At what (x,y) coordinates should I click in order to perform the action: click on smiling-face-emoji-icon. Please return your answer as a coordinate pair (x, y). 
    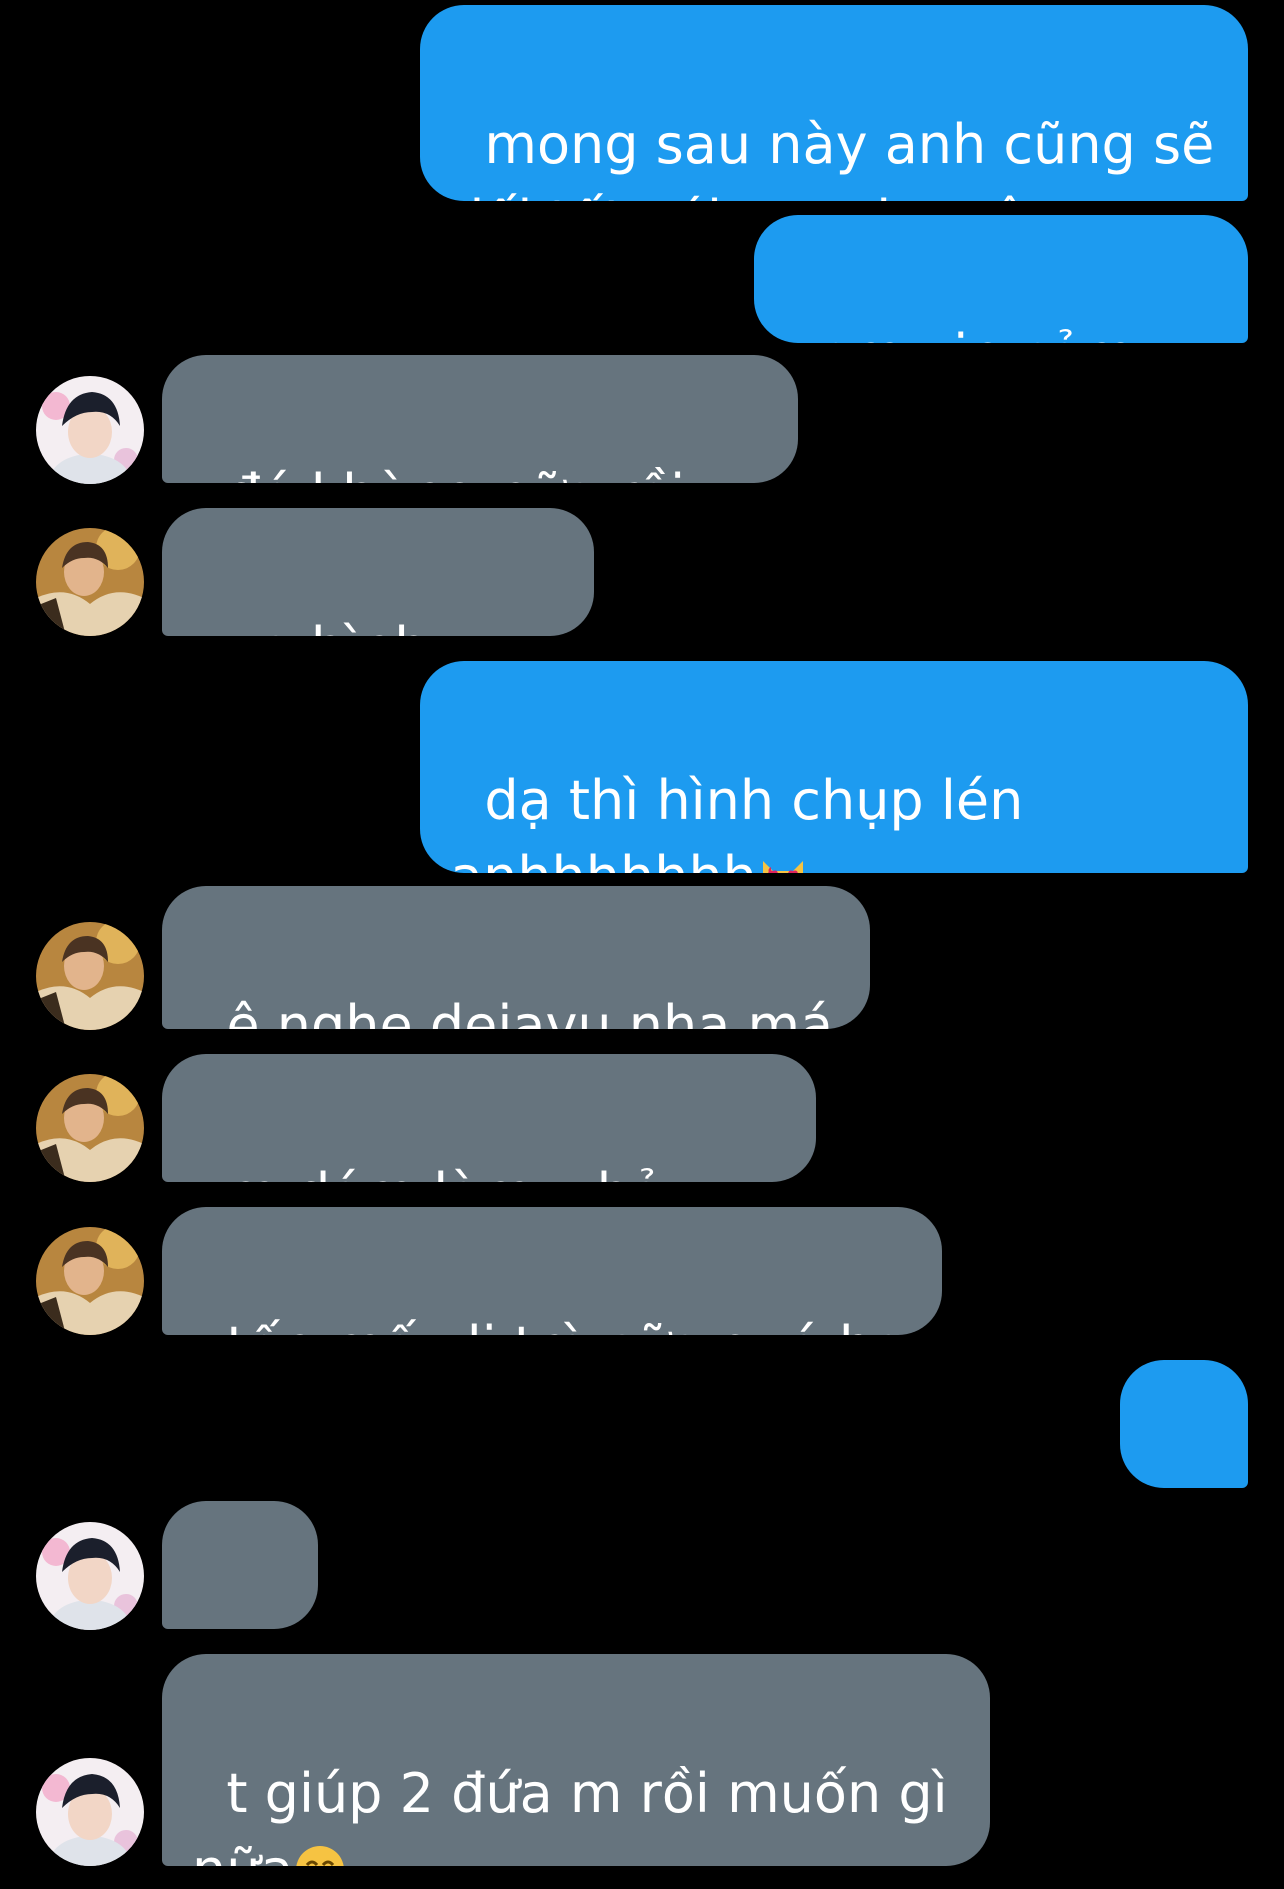
    Looking at the image, I should click on (320, 1855).